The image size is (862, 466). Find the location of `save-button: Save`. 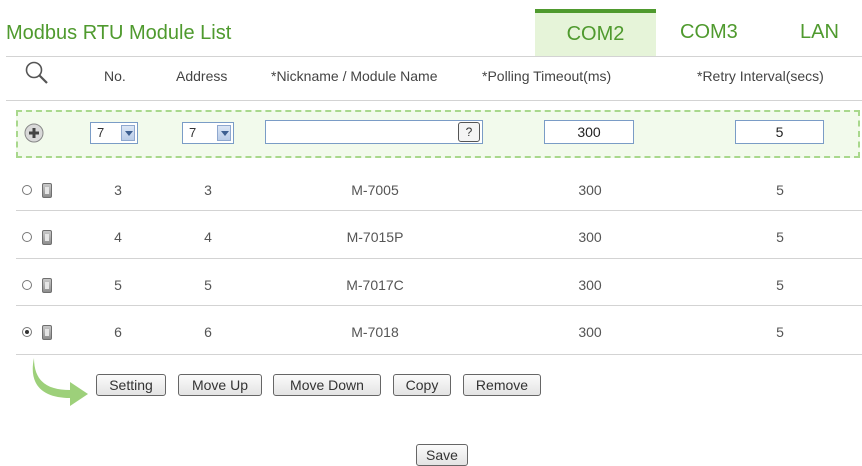

save-button: Save is located at coordinates (442, 455).